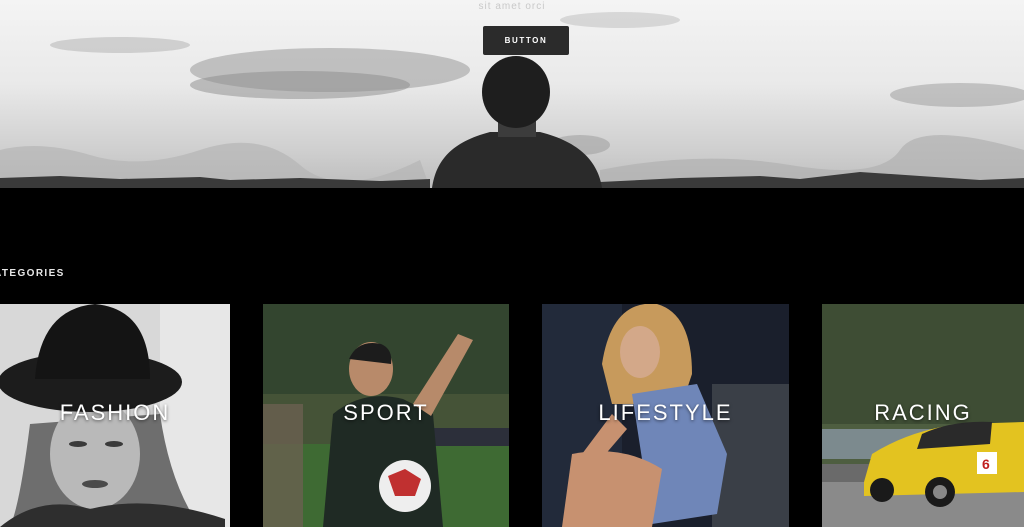  I want to click on category-card-lifestyle: LIFESTYLE, so click(665, 415).